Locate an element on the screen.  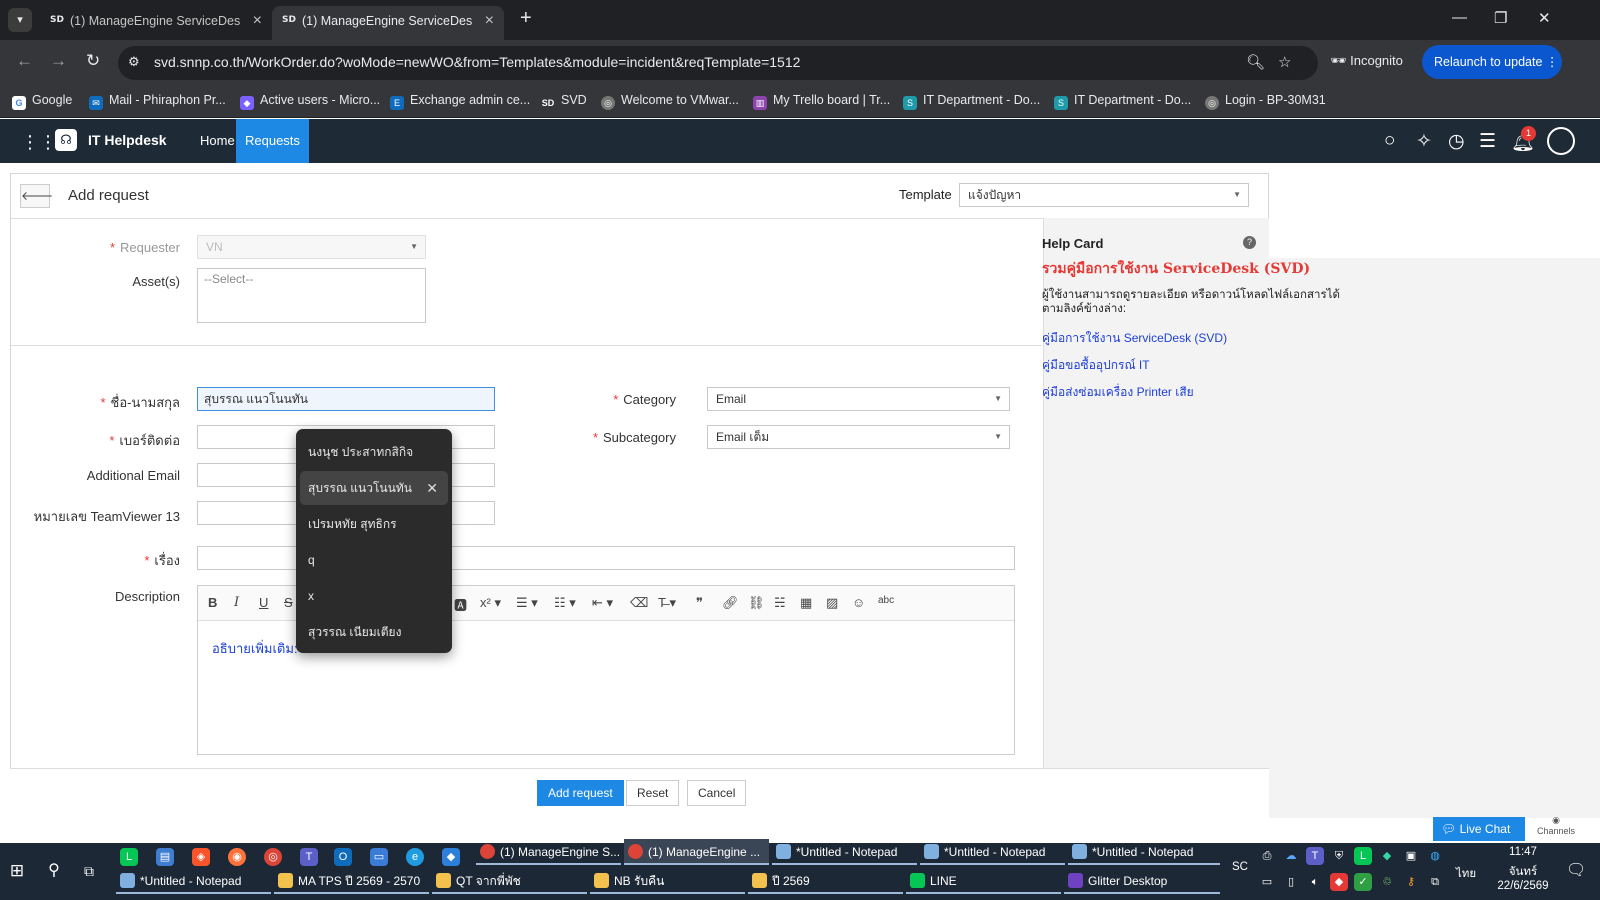
subcategory-select: Email เต็ม ▼ is located at coordinates (858, 437).